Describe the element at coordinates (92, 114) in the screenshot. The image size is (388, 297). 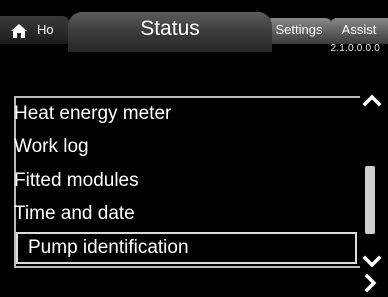
I see `list-item-heat-energy-meter: Heat energy meter` at that location.